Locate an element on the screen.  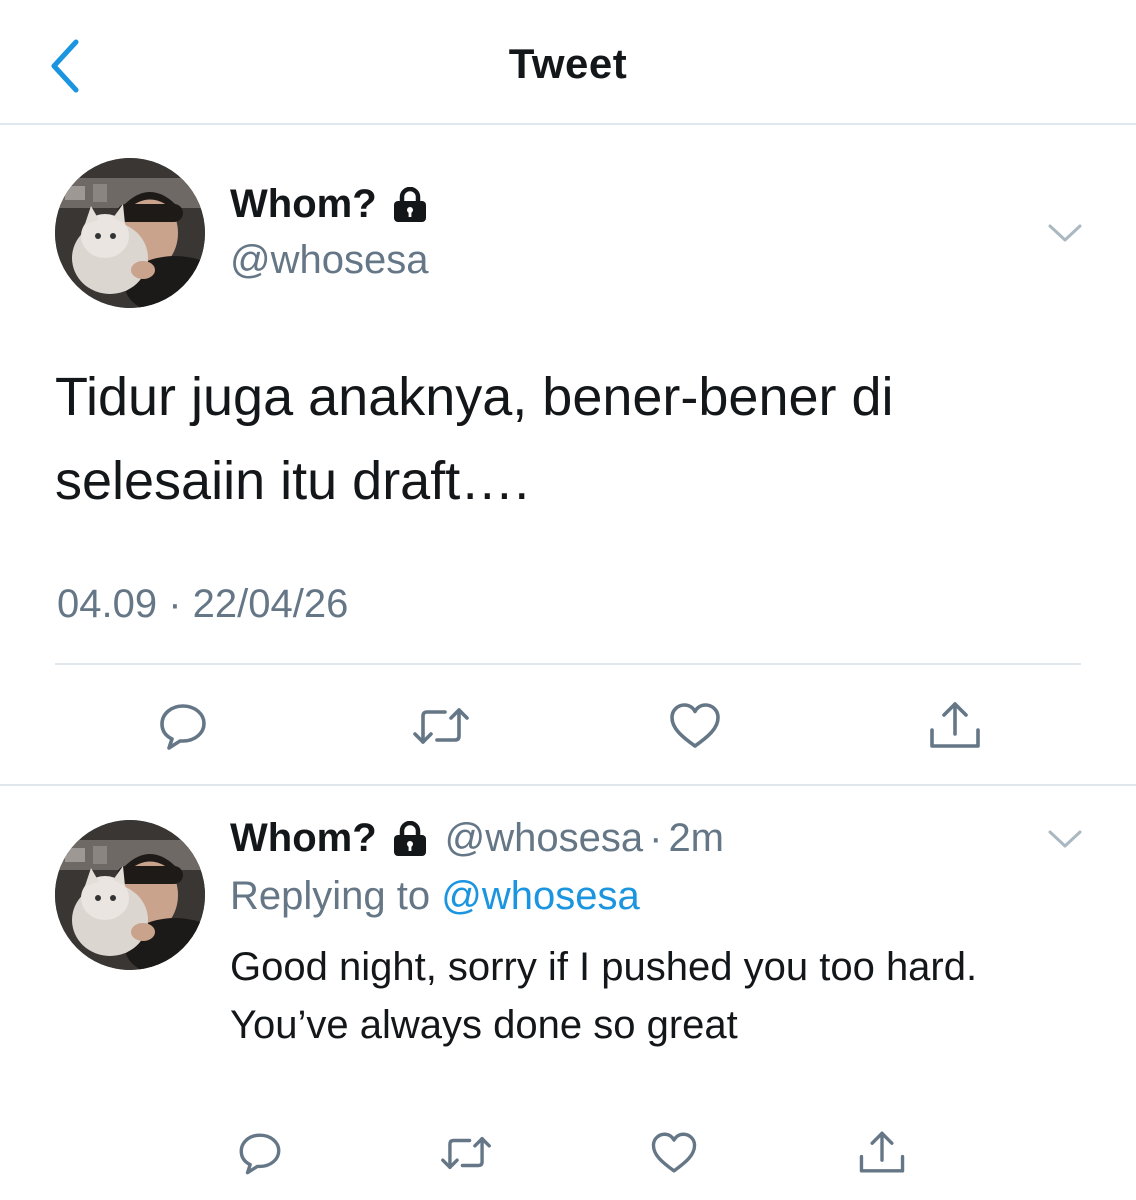
replying-prefix: Replying to is located at coordinates (330, 896).